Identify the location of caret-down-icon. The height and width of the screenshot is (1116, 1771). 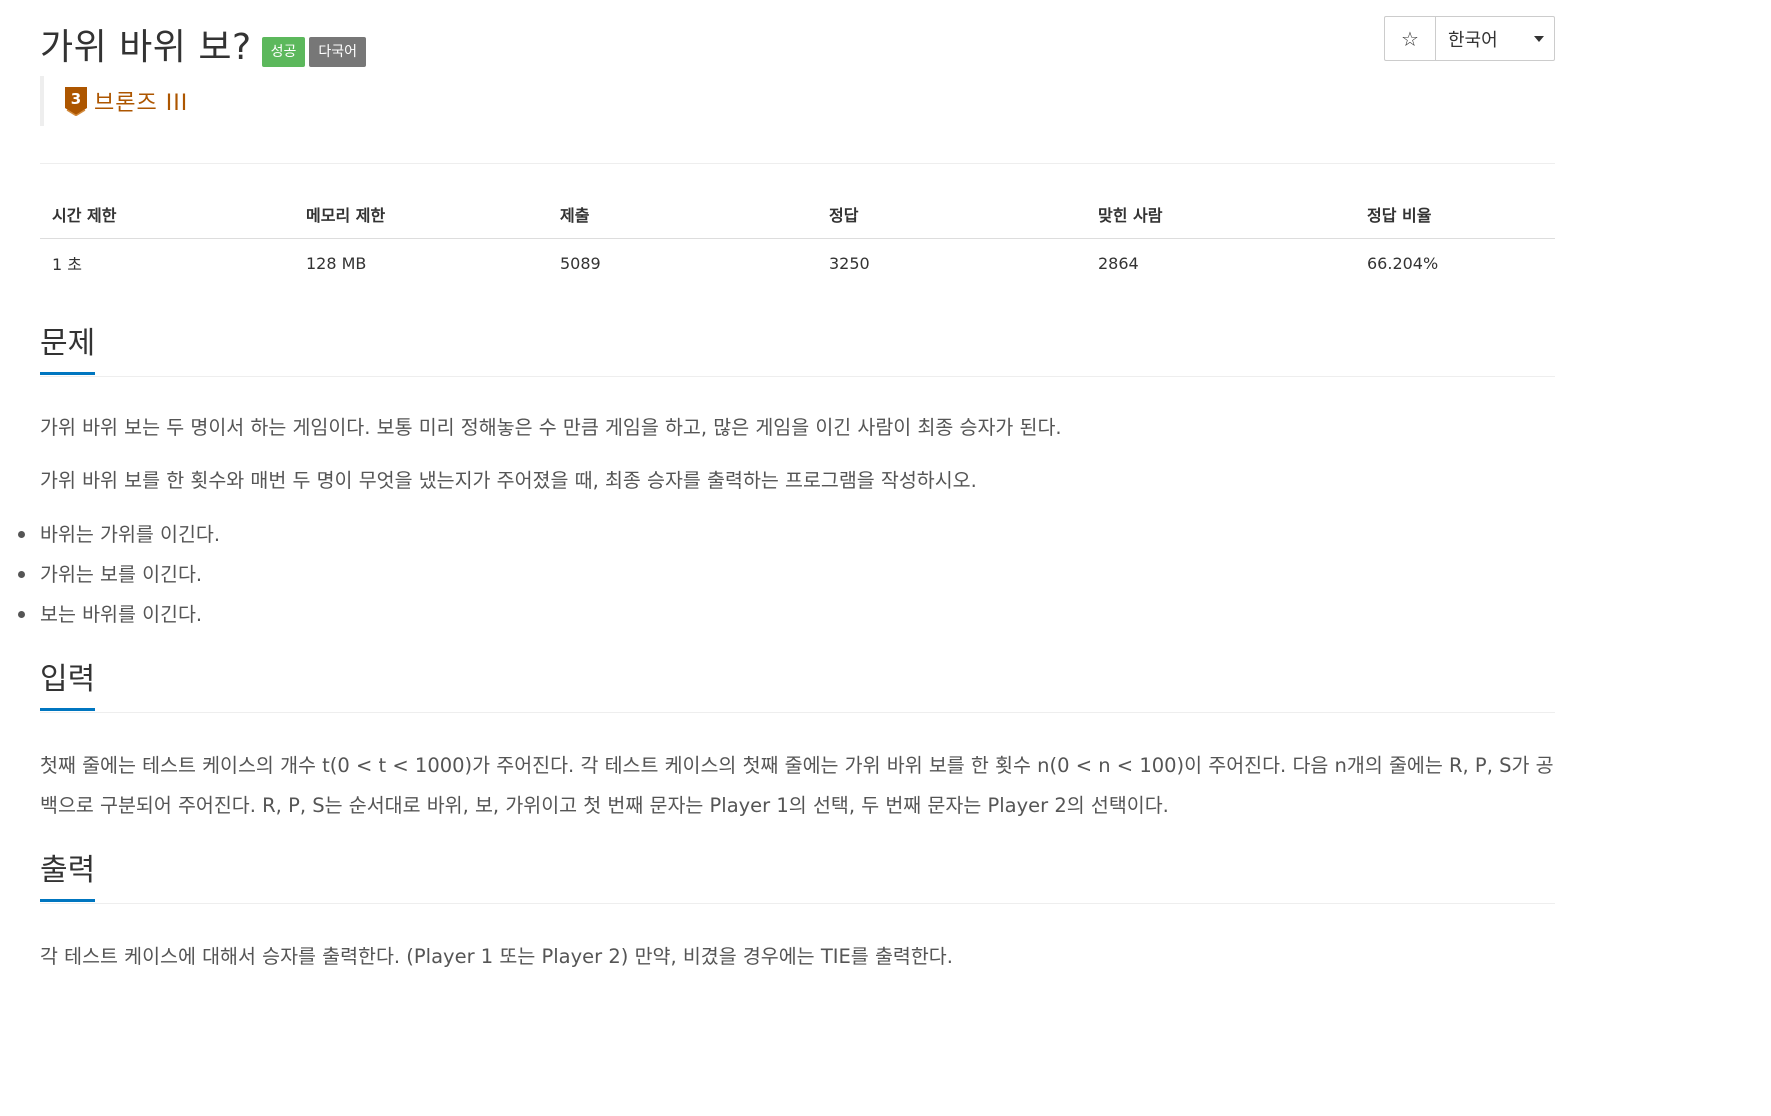
(1539, 38).